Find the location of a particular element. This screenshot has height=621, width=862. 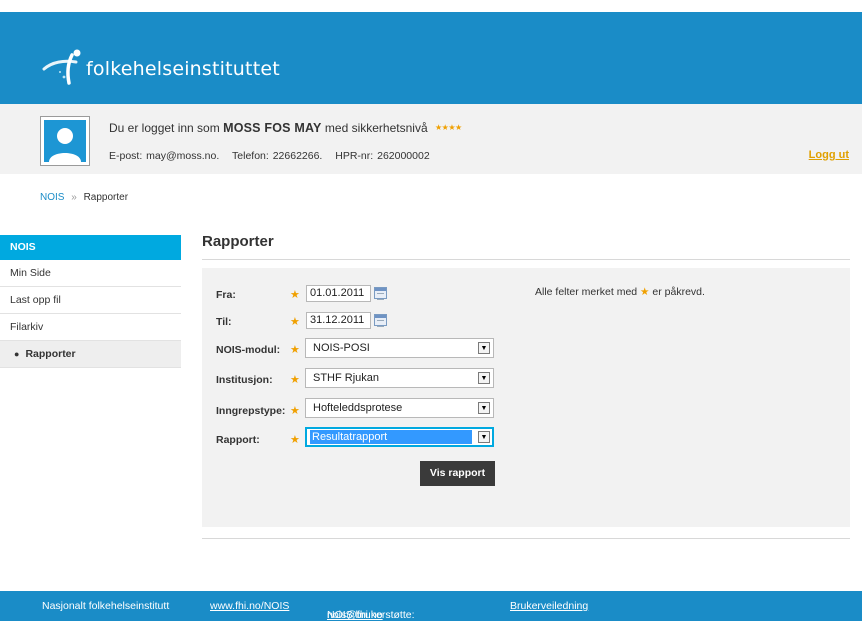

site-logo: folkehelseinstituttet is located at coordinates (161, 67).